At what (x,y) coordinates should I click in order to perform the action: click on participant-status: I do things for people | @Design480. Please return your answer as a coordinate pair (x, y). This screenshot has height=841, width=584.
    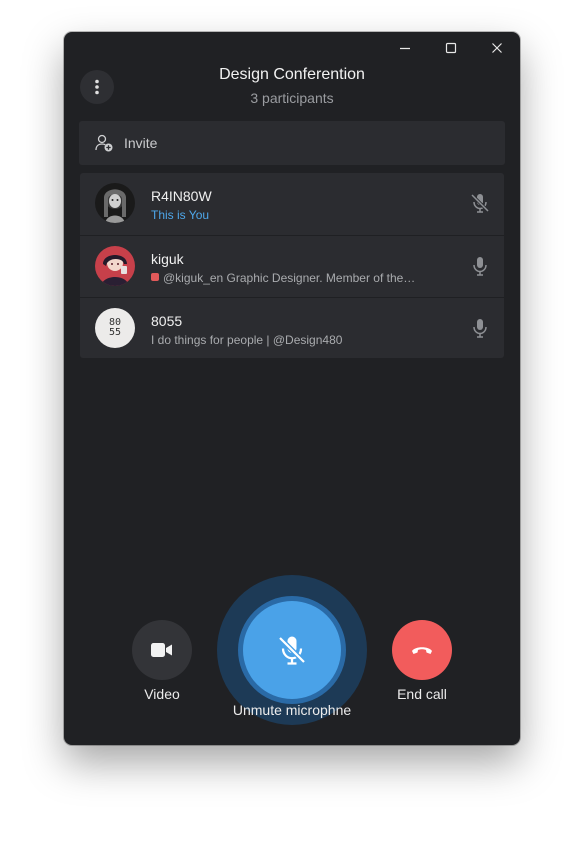
    Looking at the image, I should click on (247, 340).